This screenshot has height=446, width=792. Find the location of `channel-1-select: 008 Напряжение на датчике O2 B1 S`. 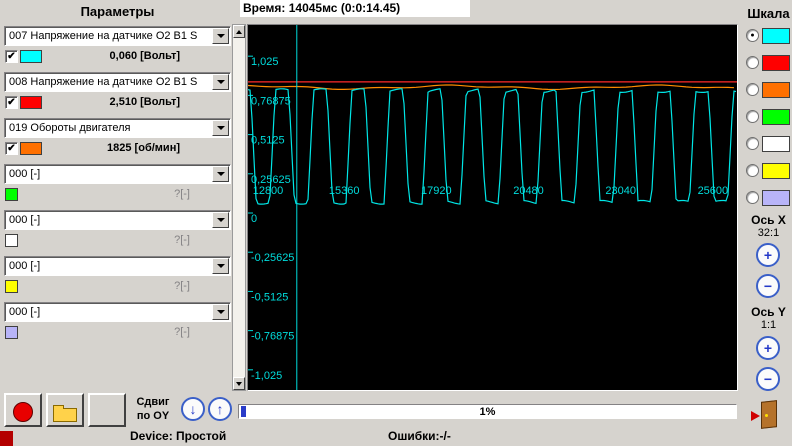

channel-1-select: 008 Напряжение на датчике O2 B1 S is located at coordinates (117, 82).